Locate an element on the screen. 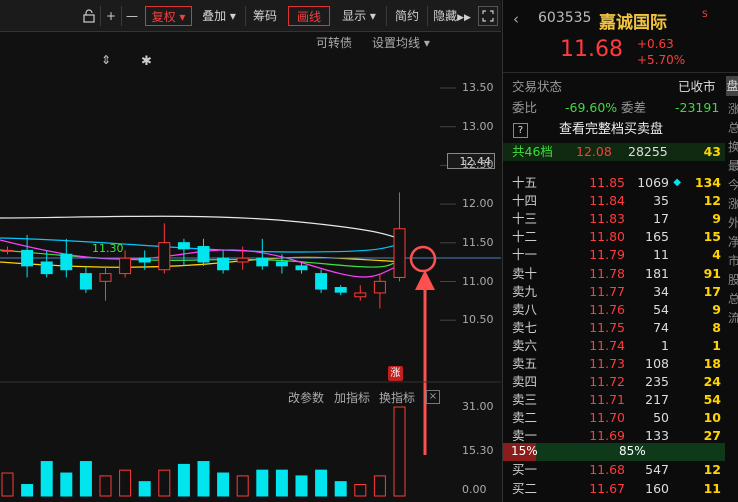 Image resolution: width=738 pixels, height=502 pixels. ask-price: 11.77 is located at coordinates (607, 291).